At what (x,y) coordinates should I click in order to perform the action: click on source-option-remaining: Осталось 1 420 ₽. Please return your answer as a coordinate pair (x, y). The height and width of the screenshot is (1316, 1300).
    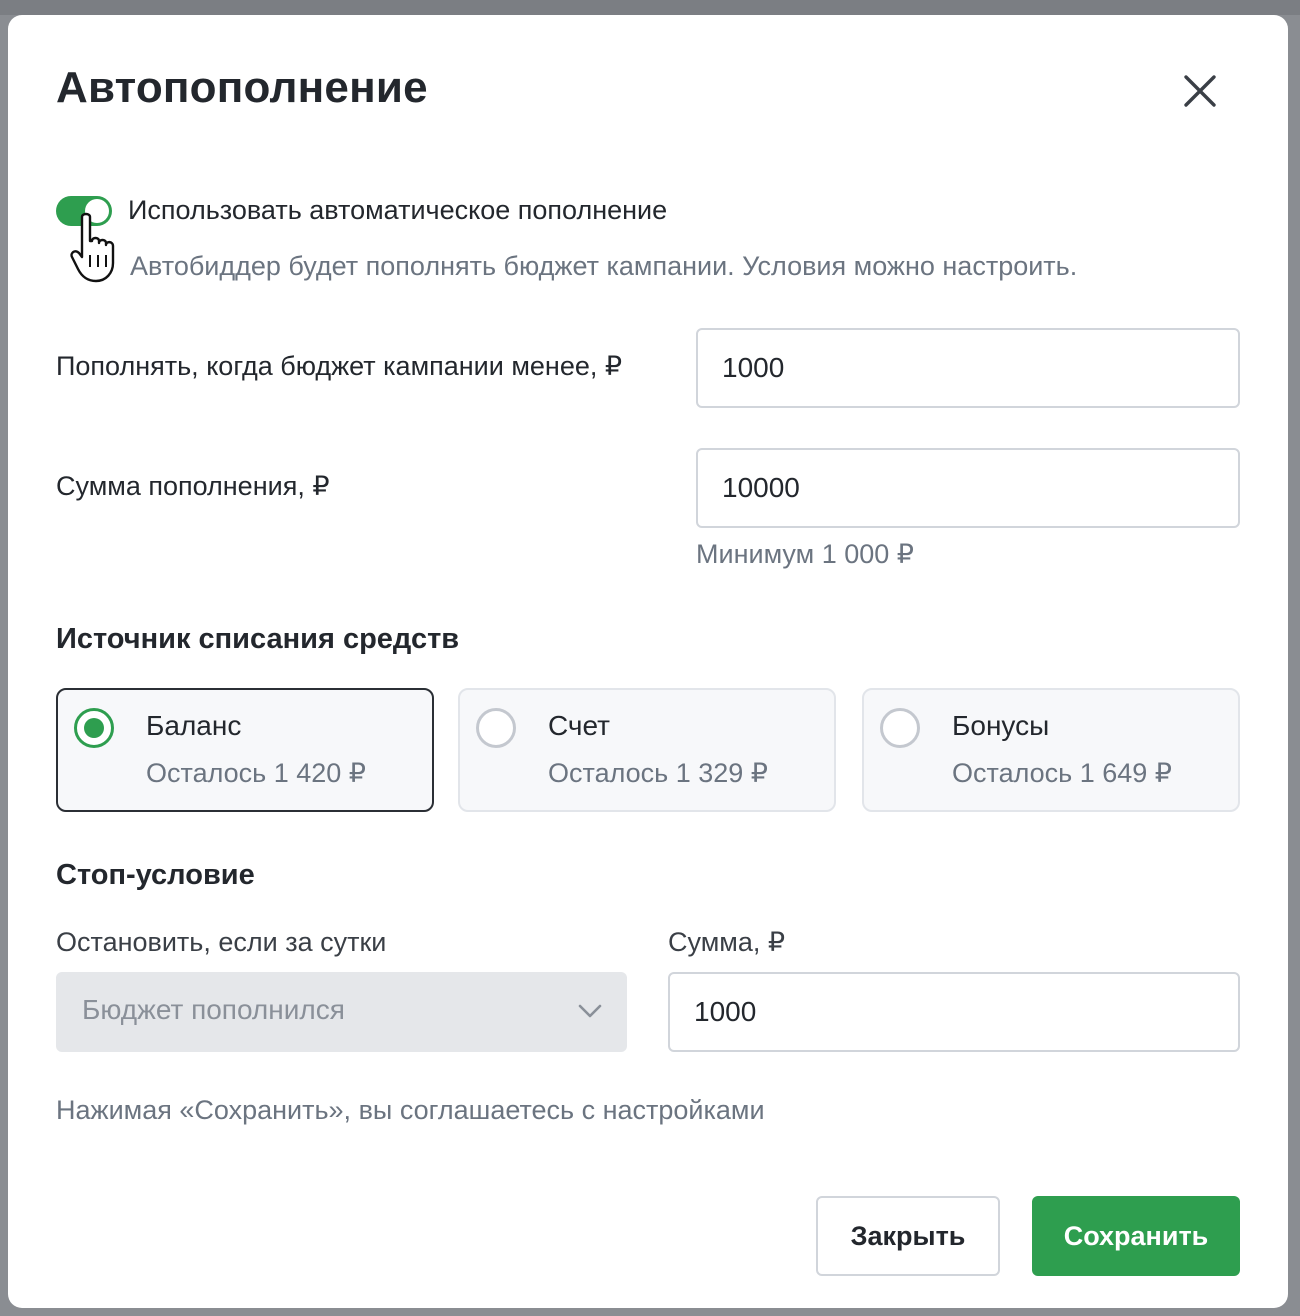
    Looking at the image, I should click on (256, 773).